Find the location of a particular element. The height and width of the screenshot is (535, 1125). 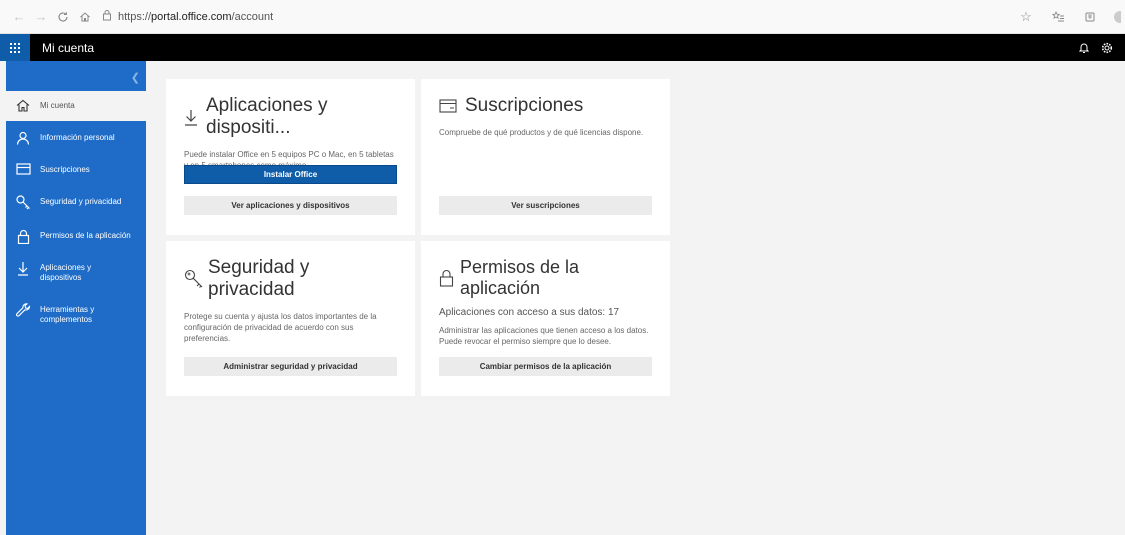

sidebar-item-seguridad: Seguridad y privacidad is located at coordinates (76, 206).